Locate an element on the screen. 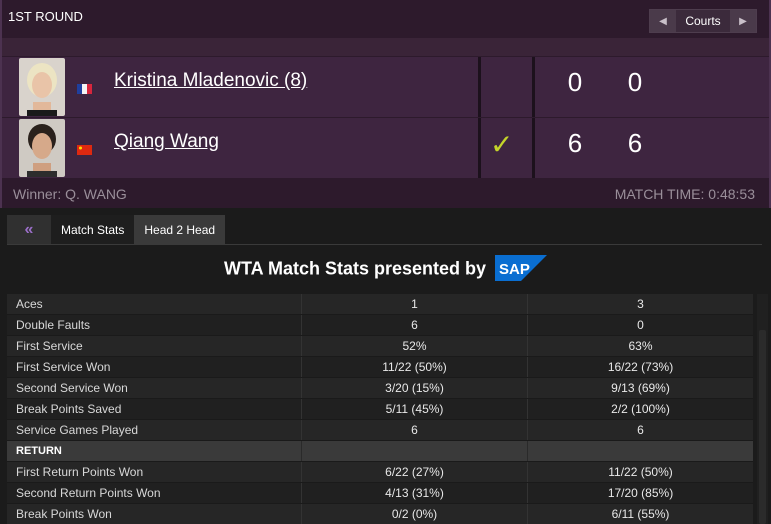 This screenshot has width=771, height=524. player-row: Qiang Wang ✓ 6 6 is located at coordinates (385, 148).